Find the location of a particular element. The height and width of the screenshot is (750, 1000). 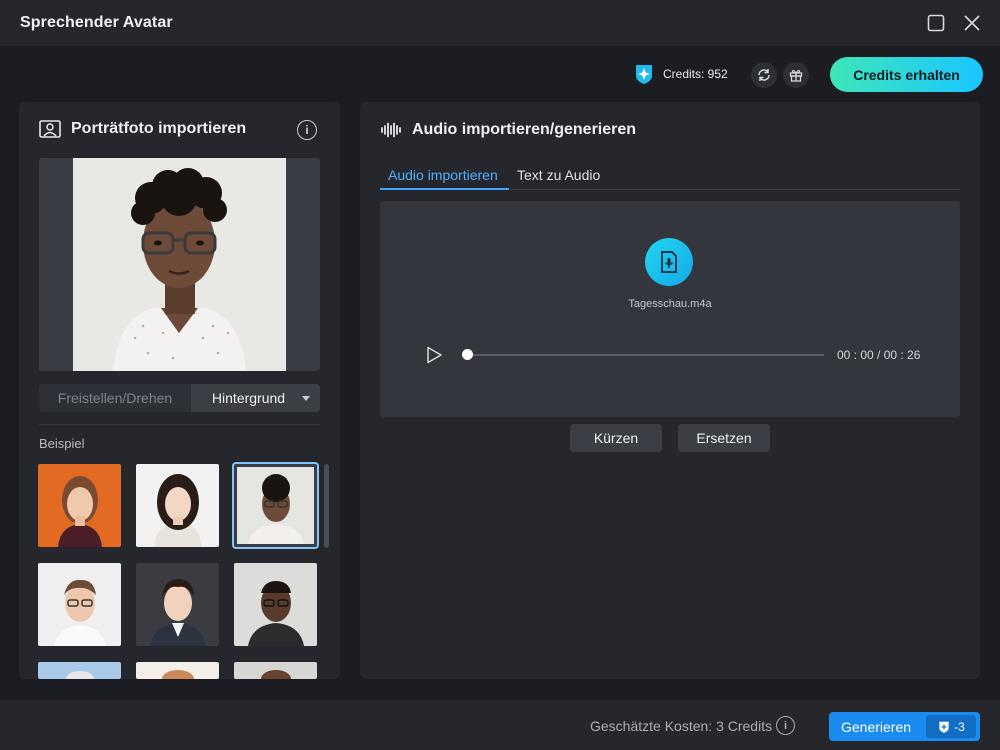

estimated-cost-label: Geschätzte Kosten: 3 Credits is located at coordinates (681, 726).